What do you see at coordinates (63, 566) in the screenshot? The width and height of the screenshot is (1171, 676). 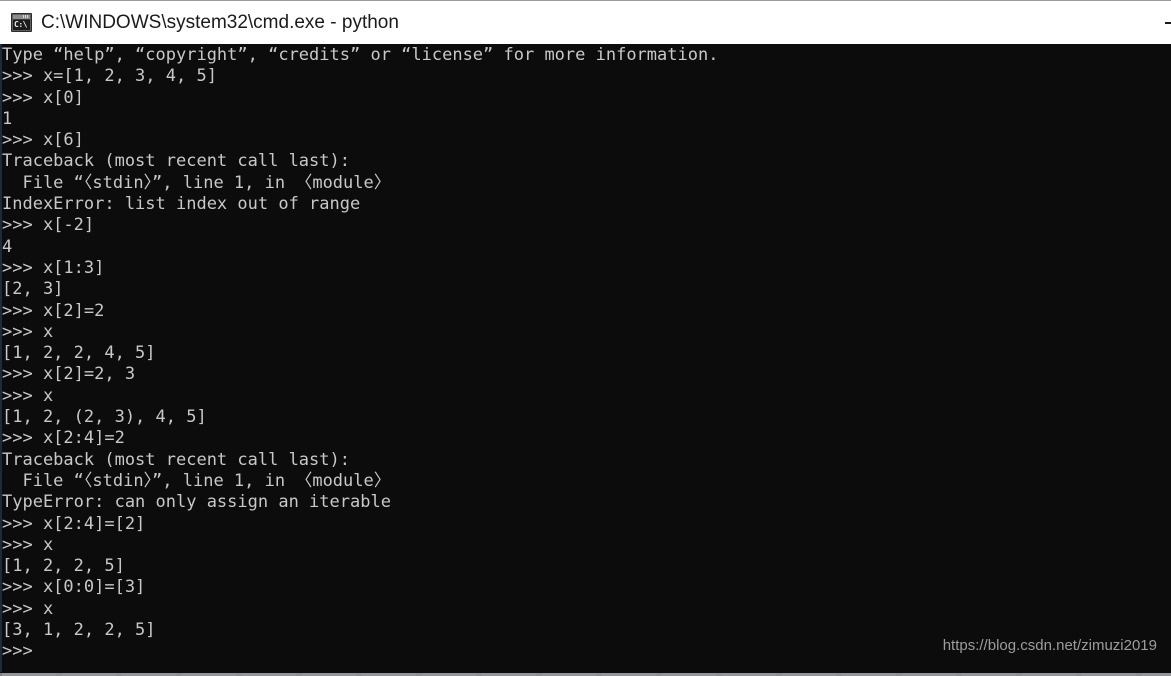 I see `console-line: [1, 2, 2, 5]` at bounding box center [63, 566].